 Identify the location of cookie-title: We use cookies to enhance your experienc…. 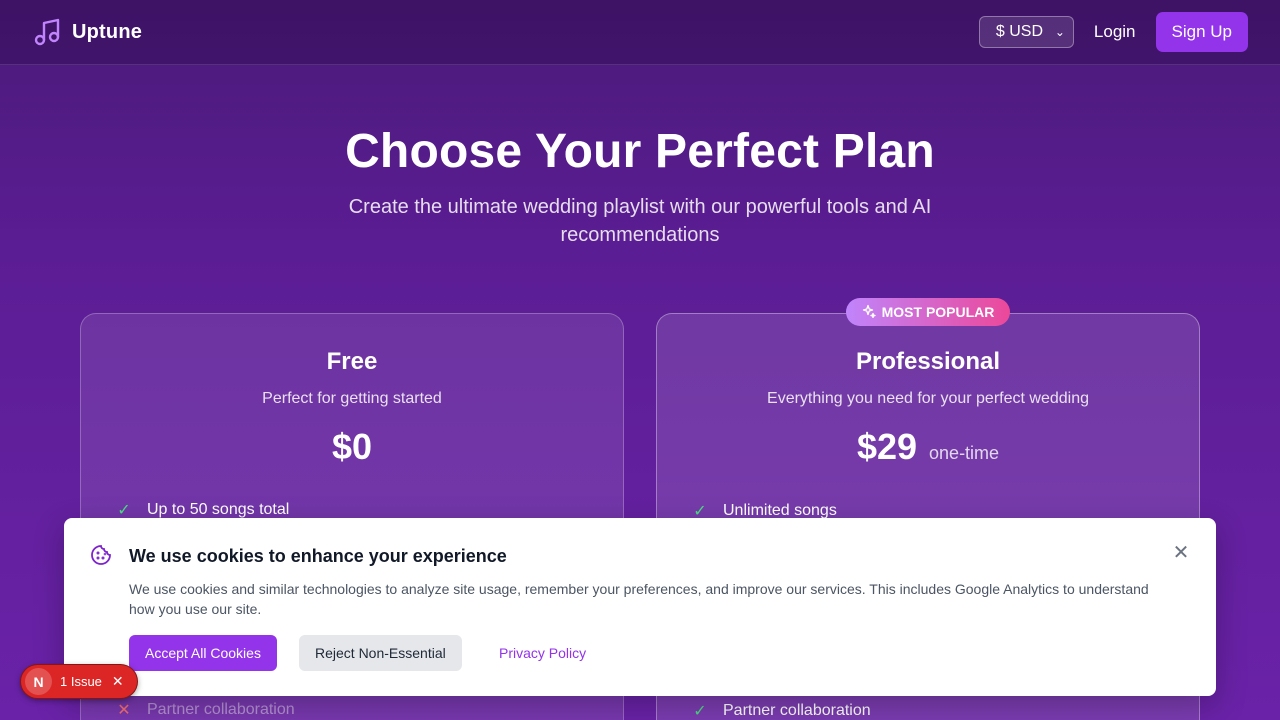
(318, 556).